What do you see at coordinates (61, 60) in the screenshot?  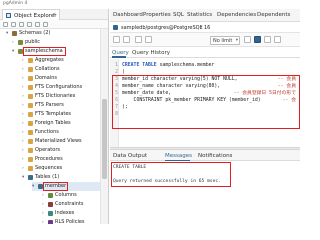 I see `tree-item: › Aggregates` at bounding box center [61, 60].